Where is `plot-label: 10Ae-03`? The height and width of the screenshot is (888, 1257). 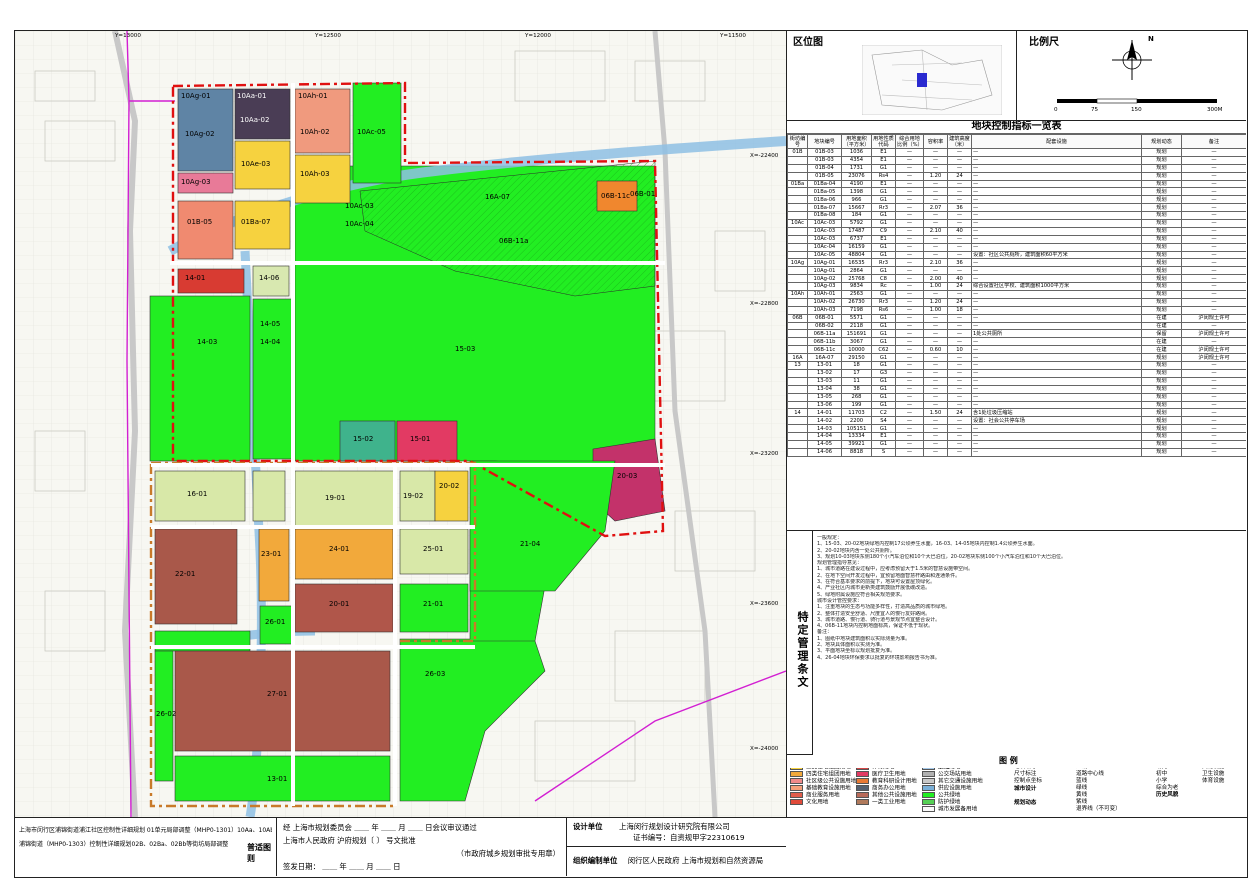
plot-label: 10Ae-03 is located at coordinates (256, 164).